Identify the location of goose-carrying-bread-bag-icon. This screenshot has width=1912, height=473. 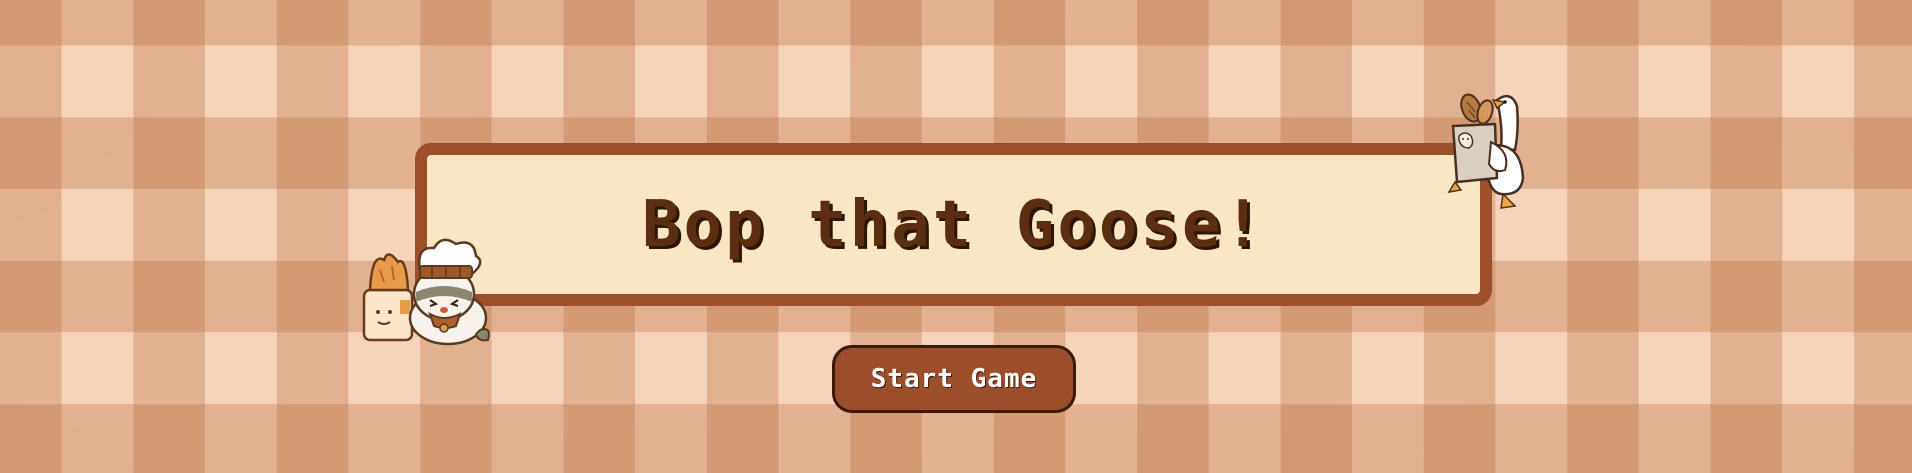
(1486, 151).